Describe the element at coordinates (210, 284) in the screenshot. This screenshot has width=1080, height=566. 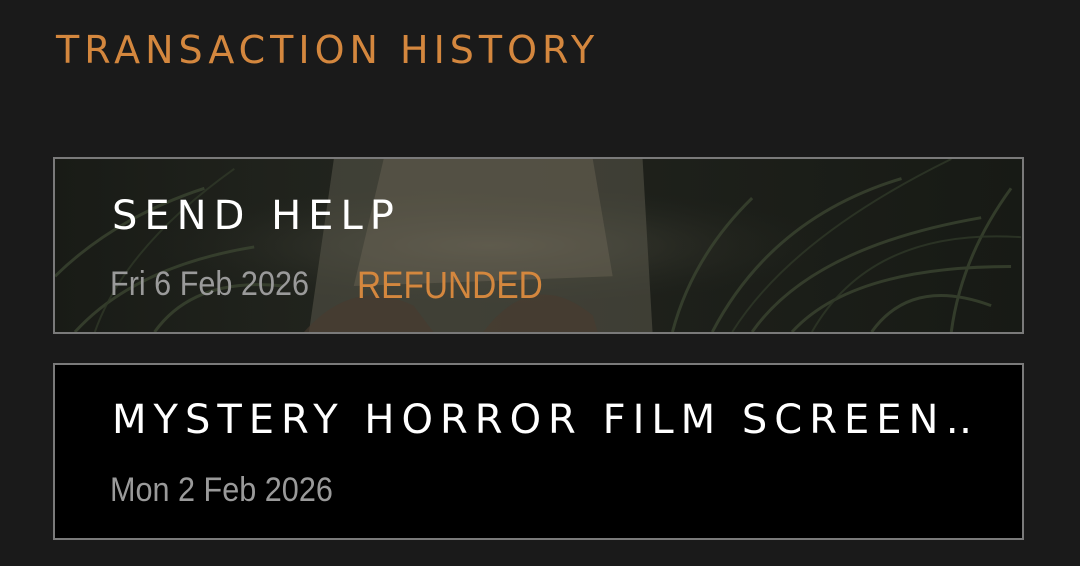
I see `transaction-date: Fri 6 Feb 2026` at that location.